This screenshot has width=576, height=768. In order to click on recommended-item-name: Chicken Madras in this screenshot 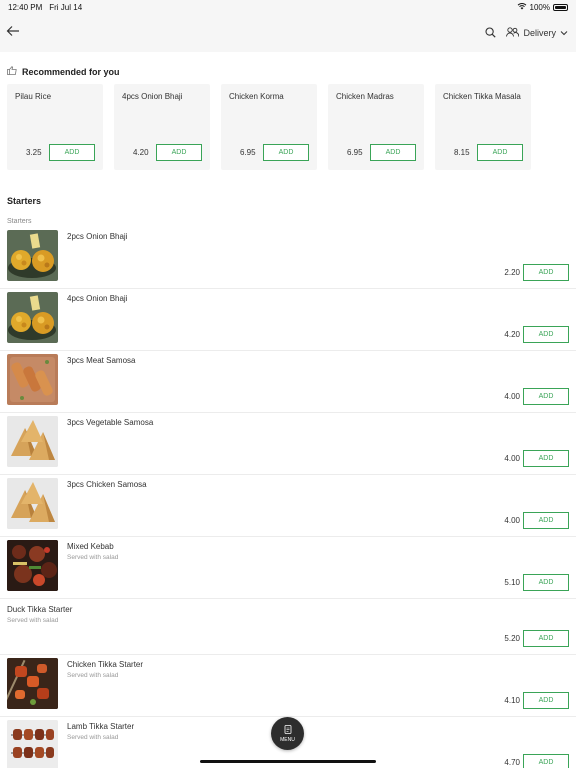, I will do `click(365, 96)`.